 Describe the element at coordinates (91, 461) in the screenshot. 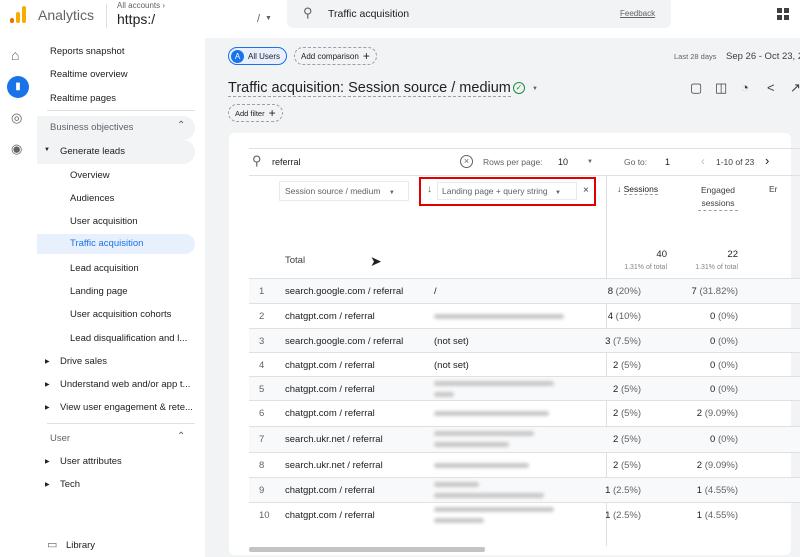

I see `sidebar-group-user-attributes: User attributes` at that location.